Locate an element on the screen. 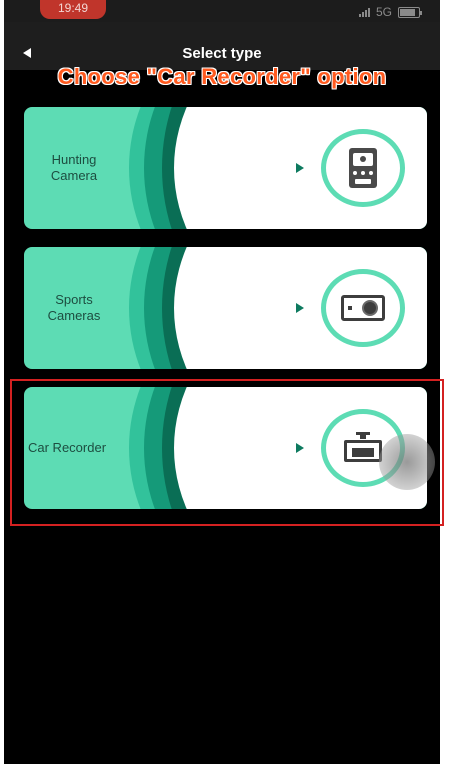 The image size is (449, 764). device-type-label: Car Recorder is located at coordinates (75, 448).